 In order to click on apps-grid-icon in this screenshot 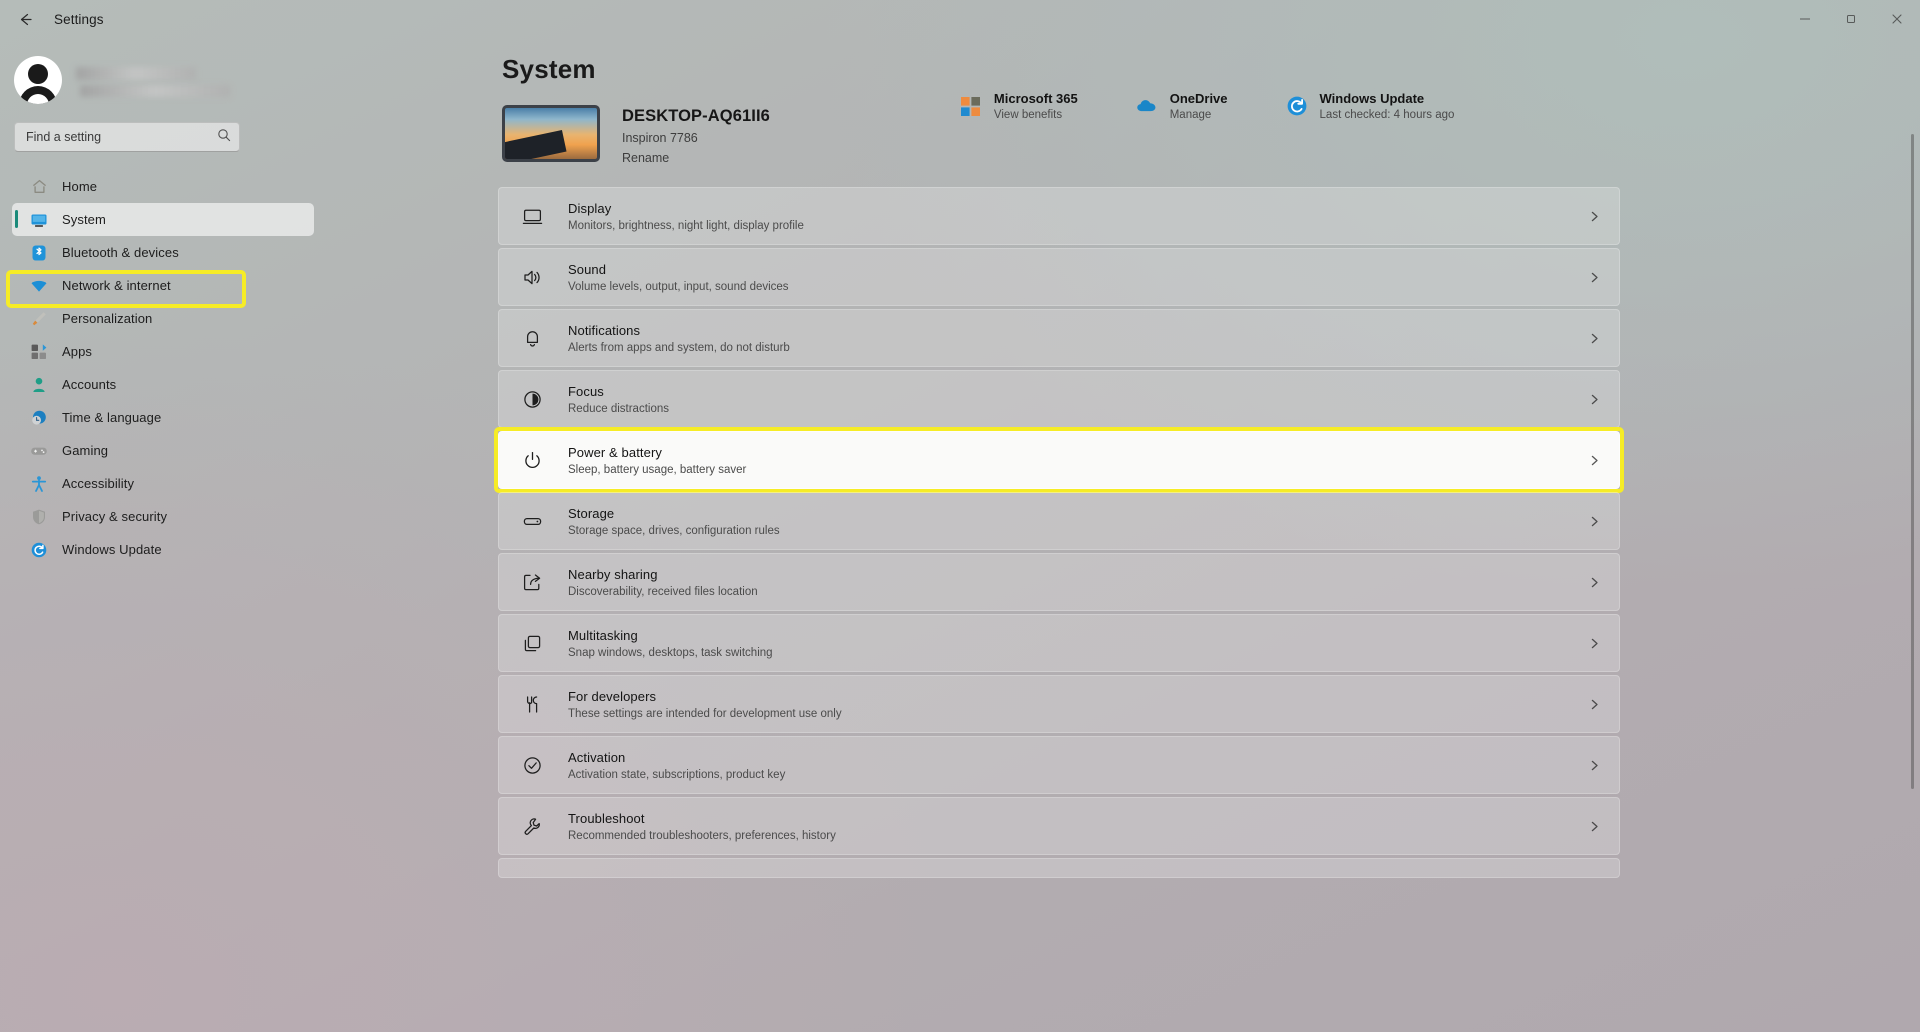, I will do `click(39, 352)`.